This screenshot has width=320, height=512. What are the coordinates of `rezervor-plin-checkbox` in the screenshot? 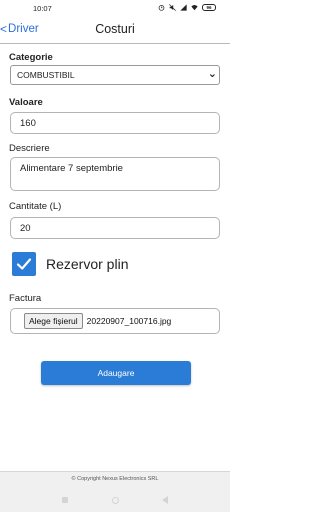 It's located at (24, 264).